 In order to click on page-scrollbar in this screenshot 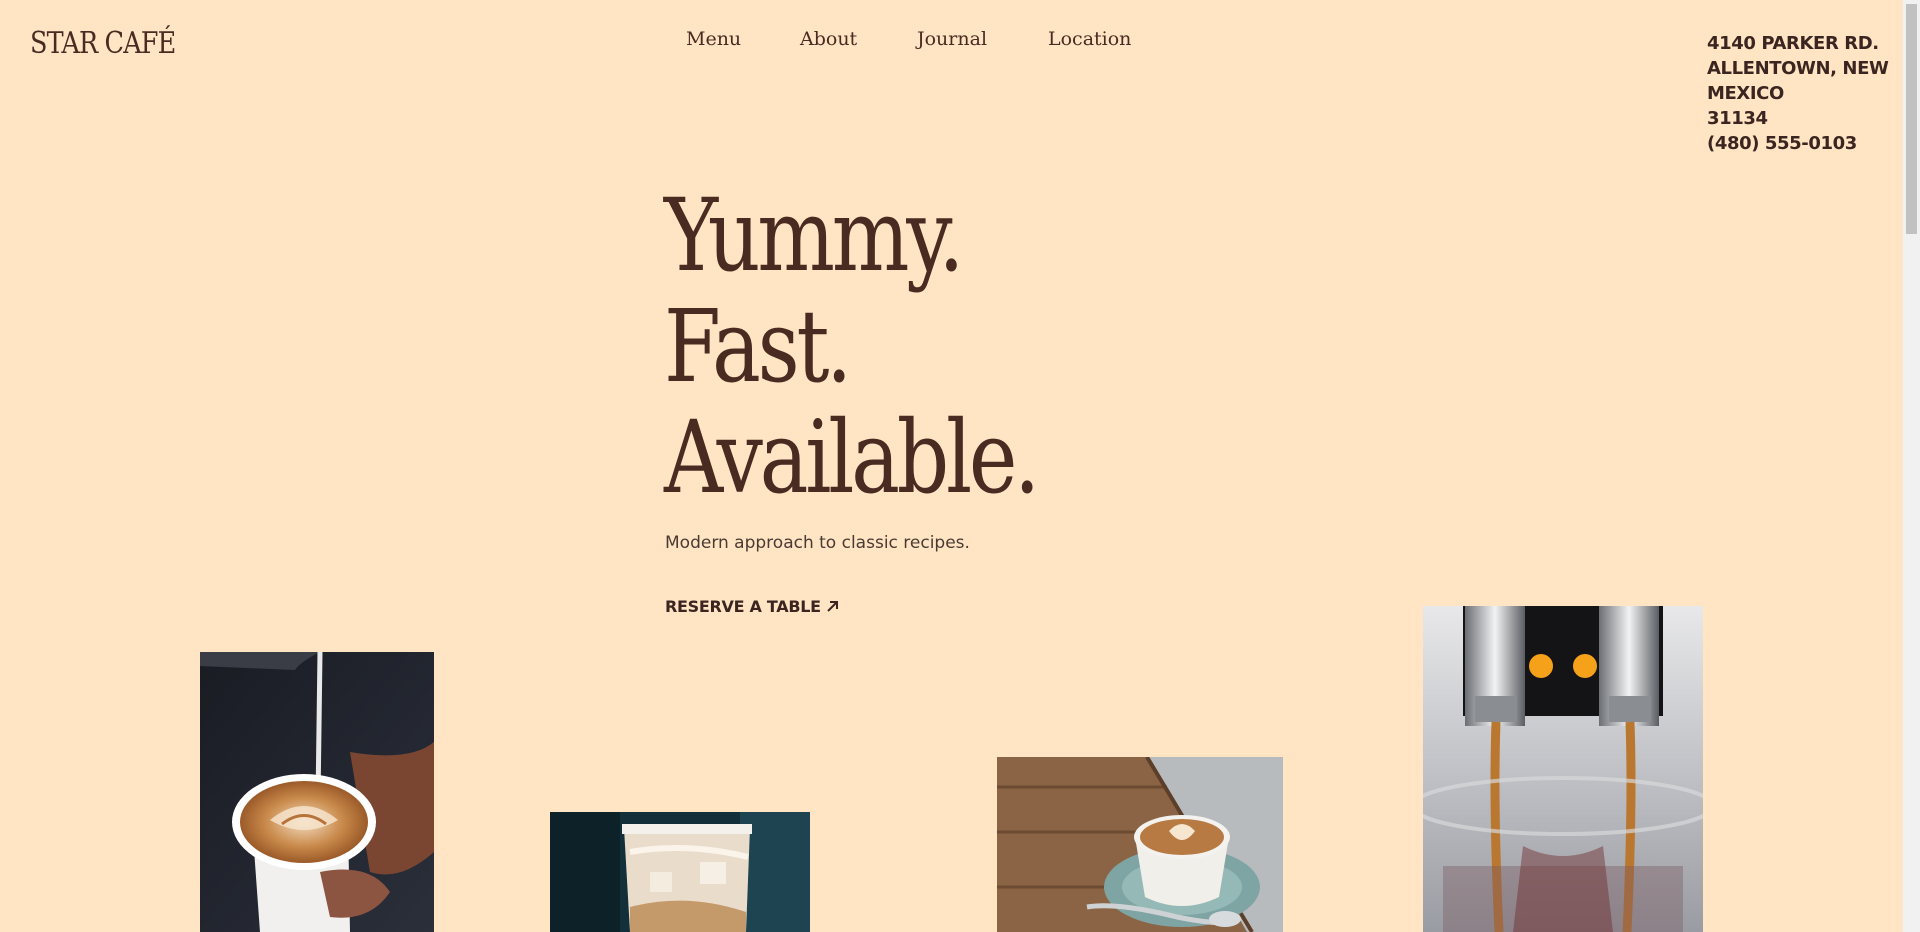, I will do `click(1911, 466)`.